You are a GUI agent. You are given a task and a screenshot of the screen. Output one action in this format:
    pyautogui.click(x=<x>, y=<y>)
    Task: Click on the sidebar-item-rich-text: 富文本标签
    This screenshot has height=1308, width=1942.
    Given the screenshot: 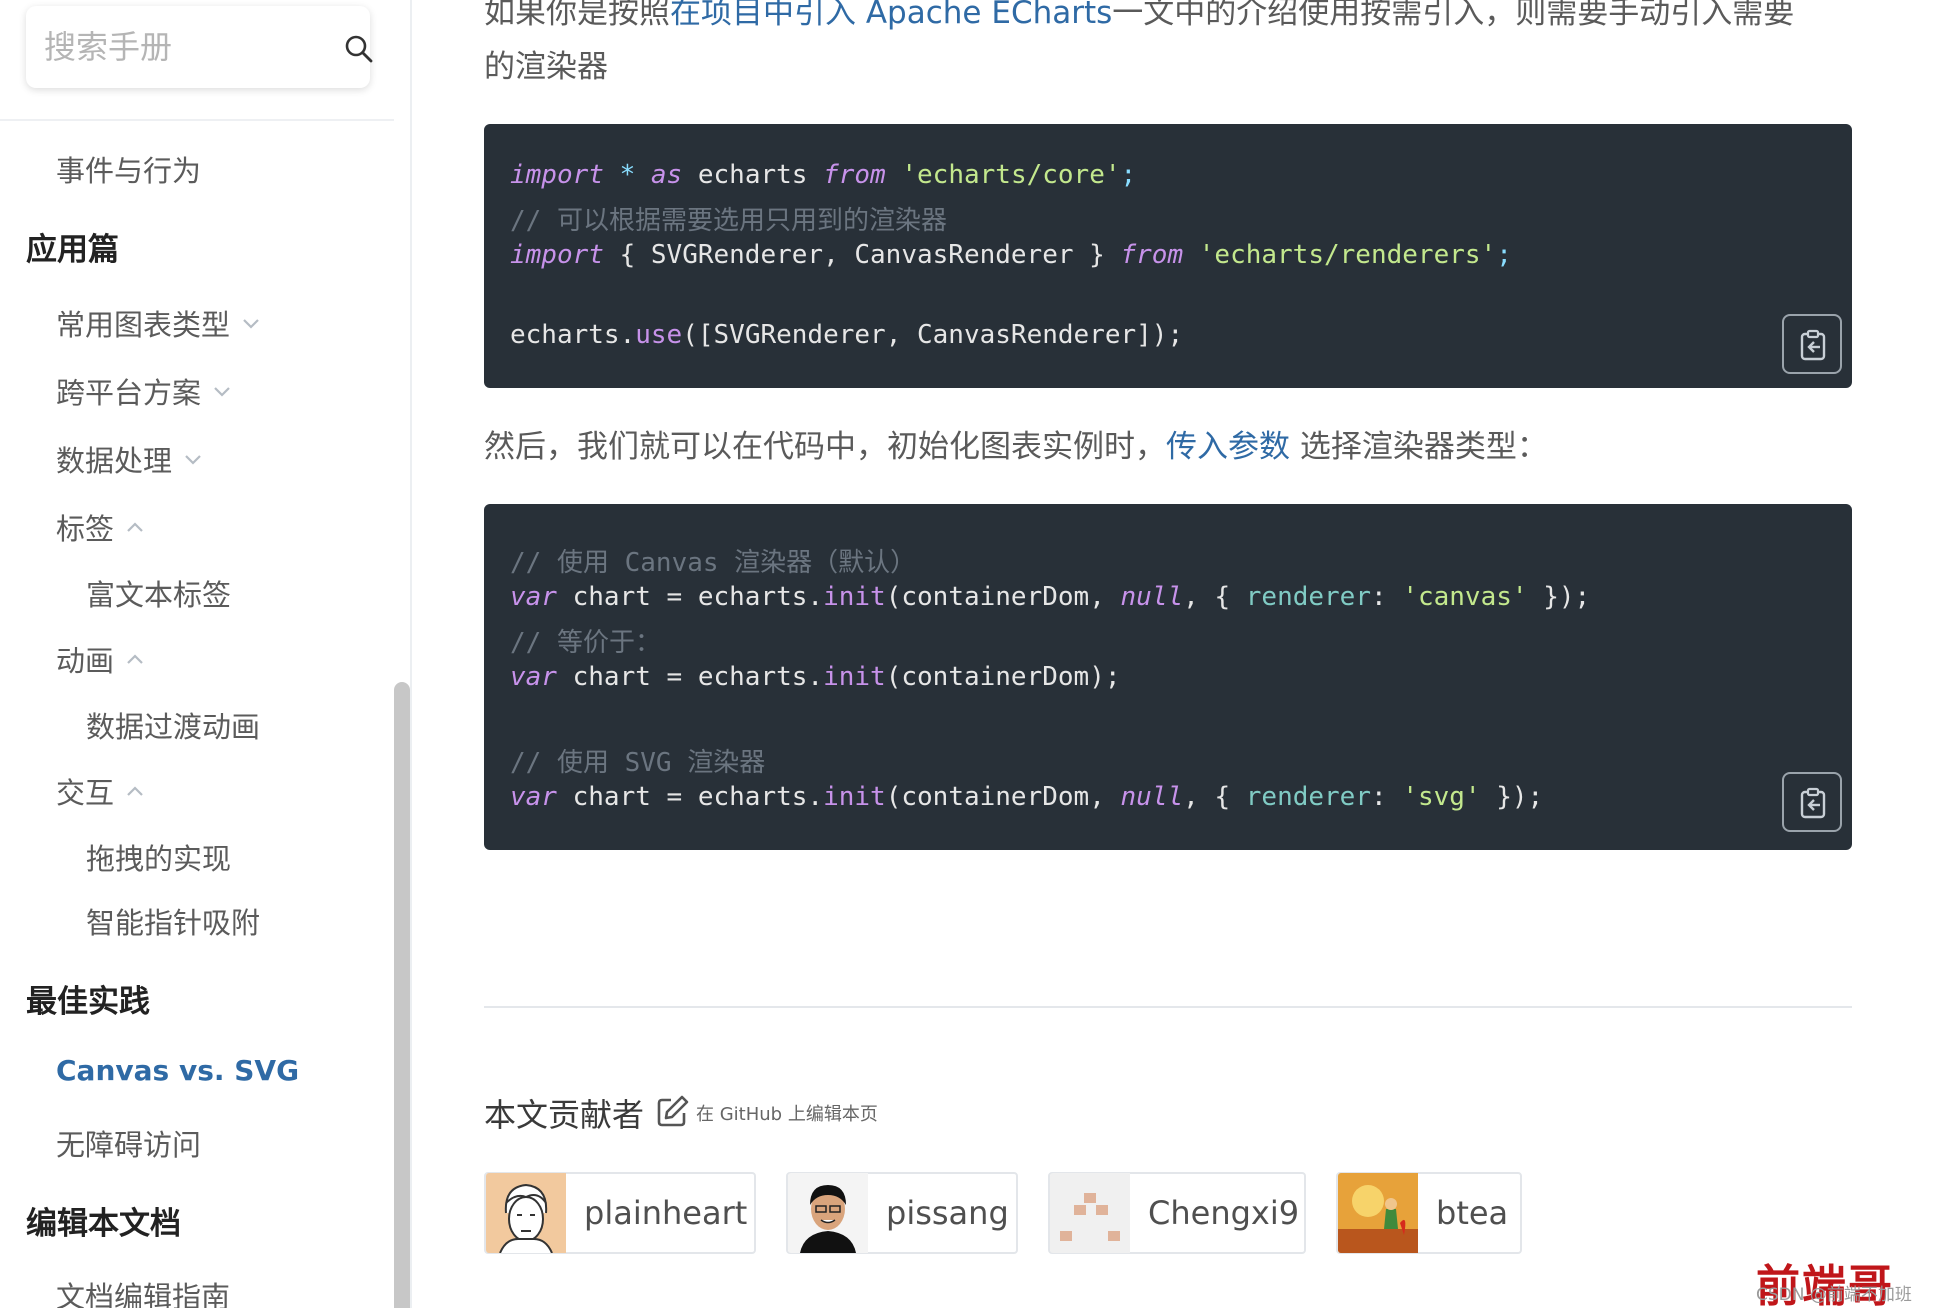 What is the action you would take?
    pyautogui.click(x=158, y=593)
    